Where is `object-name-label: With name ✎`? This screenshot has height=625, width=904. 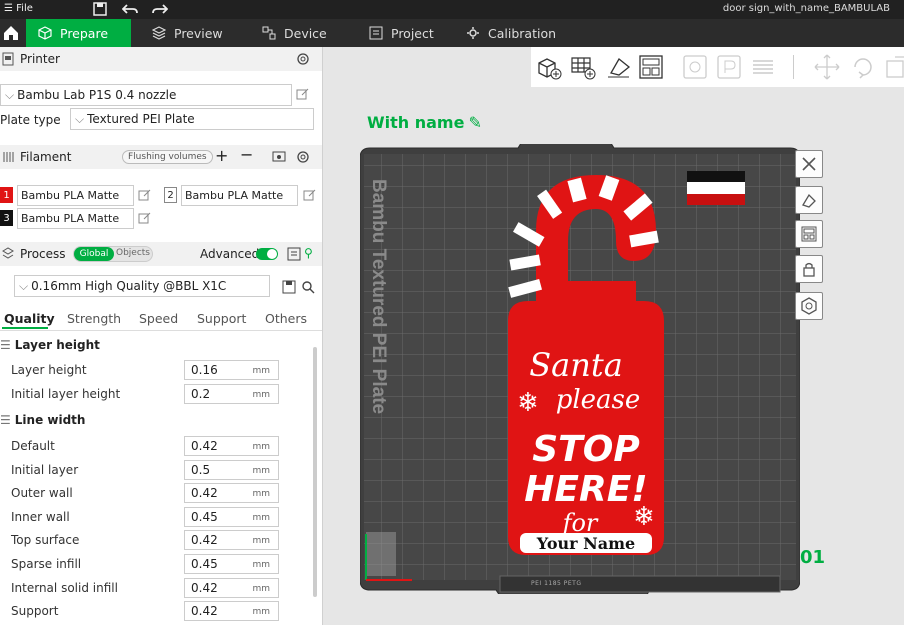
object-name-label: With name ✎ is located at coordinates (424, 122).